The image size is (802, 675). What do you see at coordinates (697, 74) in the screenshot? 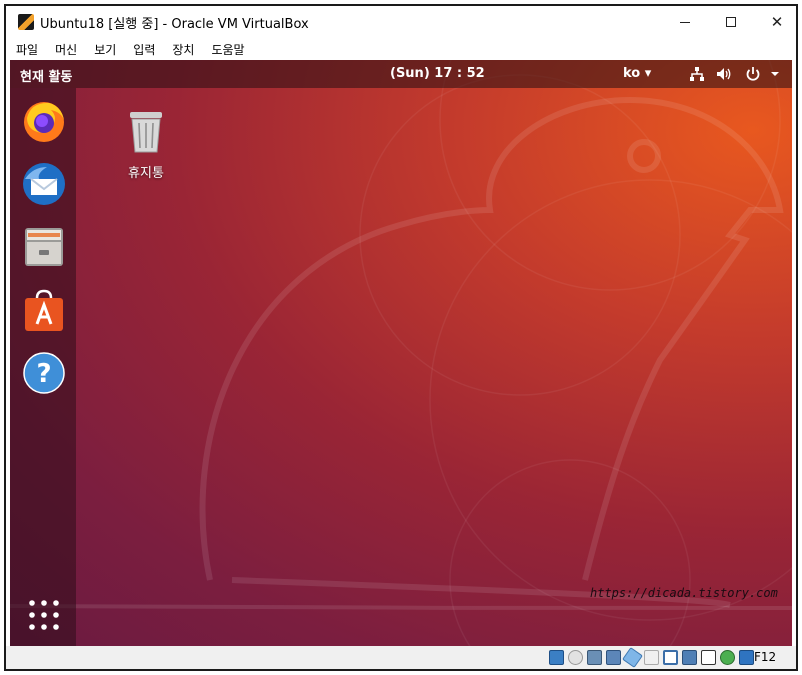
I see `network-icon` at bounding box center [697, 74].